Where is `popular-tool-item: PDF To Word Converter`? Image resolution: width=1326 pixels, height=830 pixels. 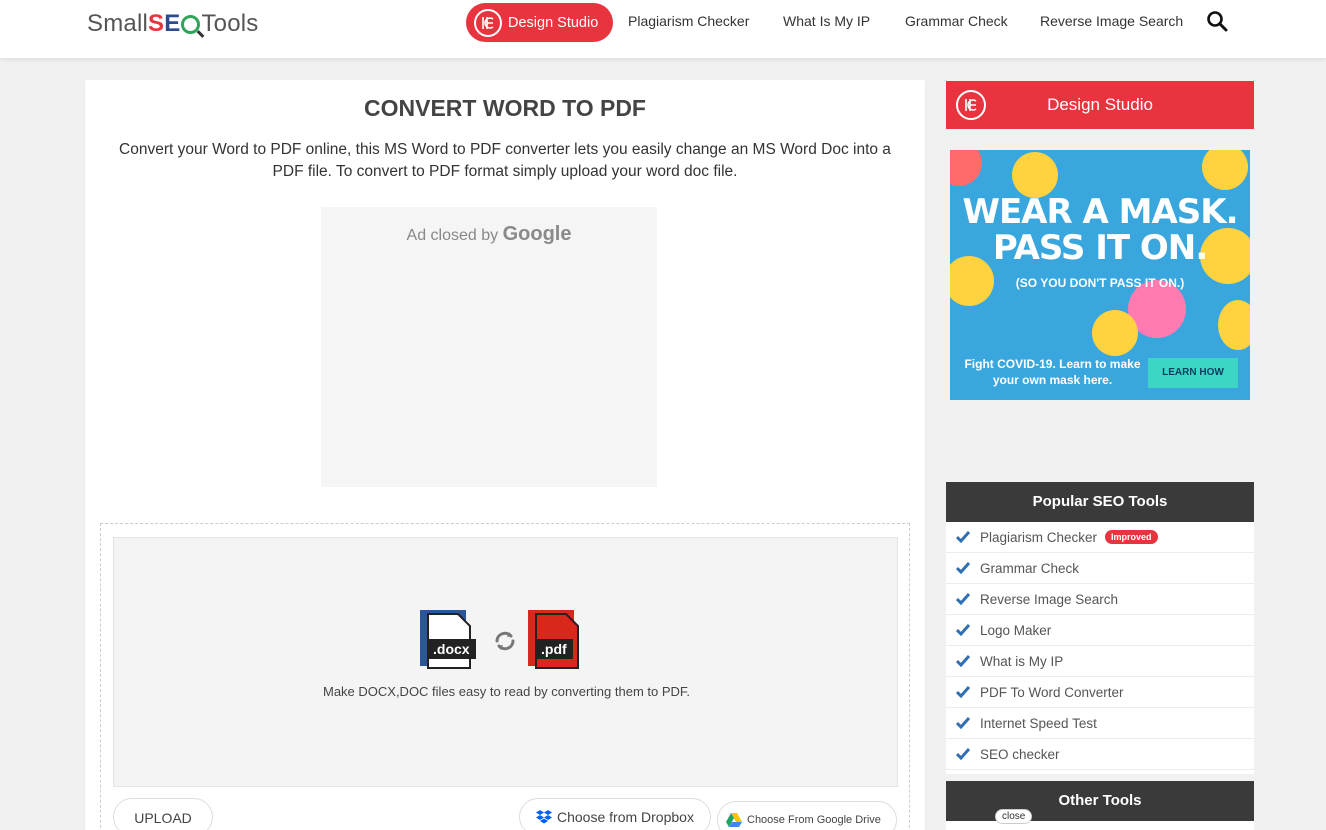 popular-tool-item: PDF To Word Converter is located at coordinates (1100, 692).